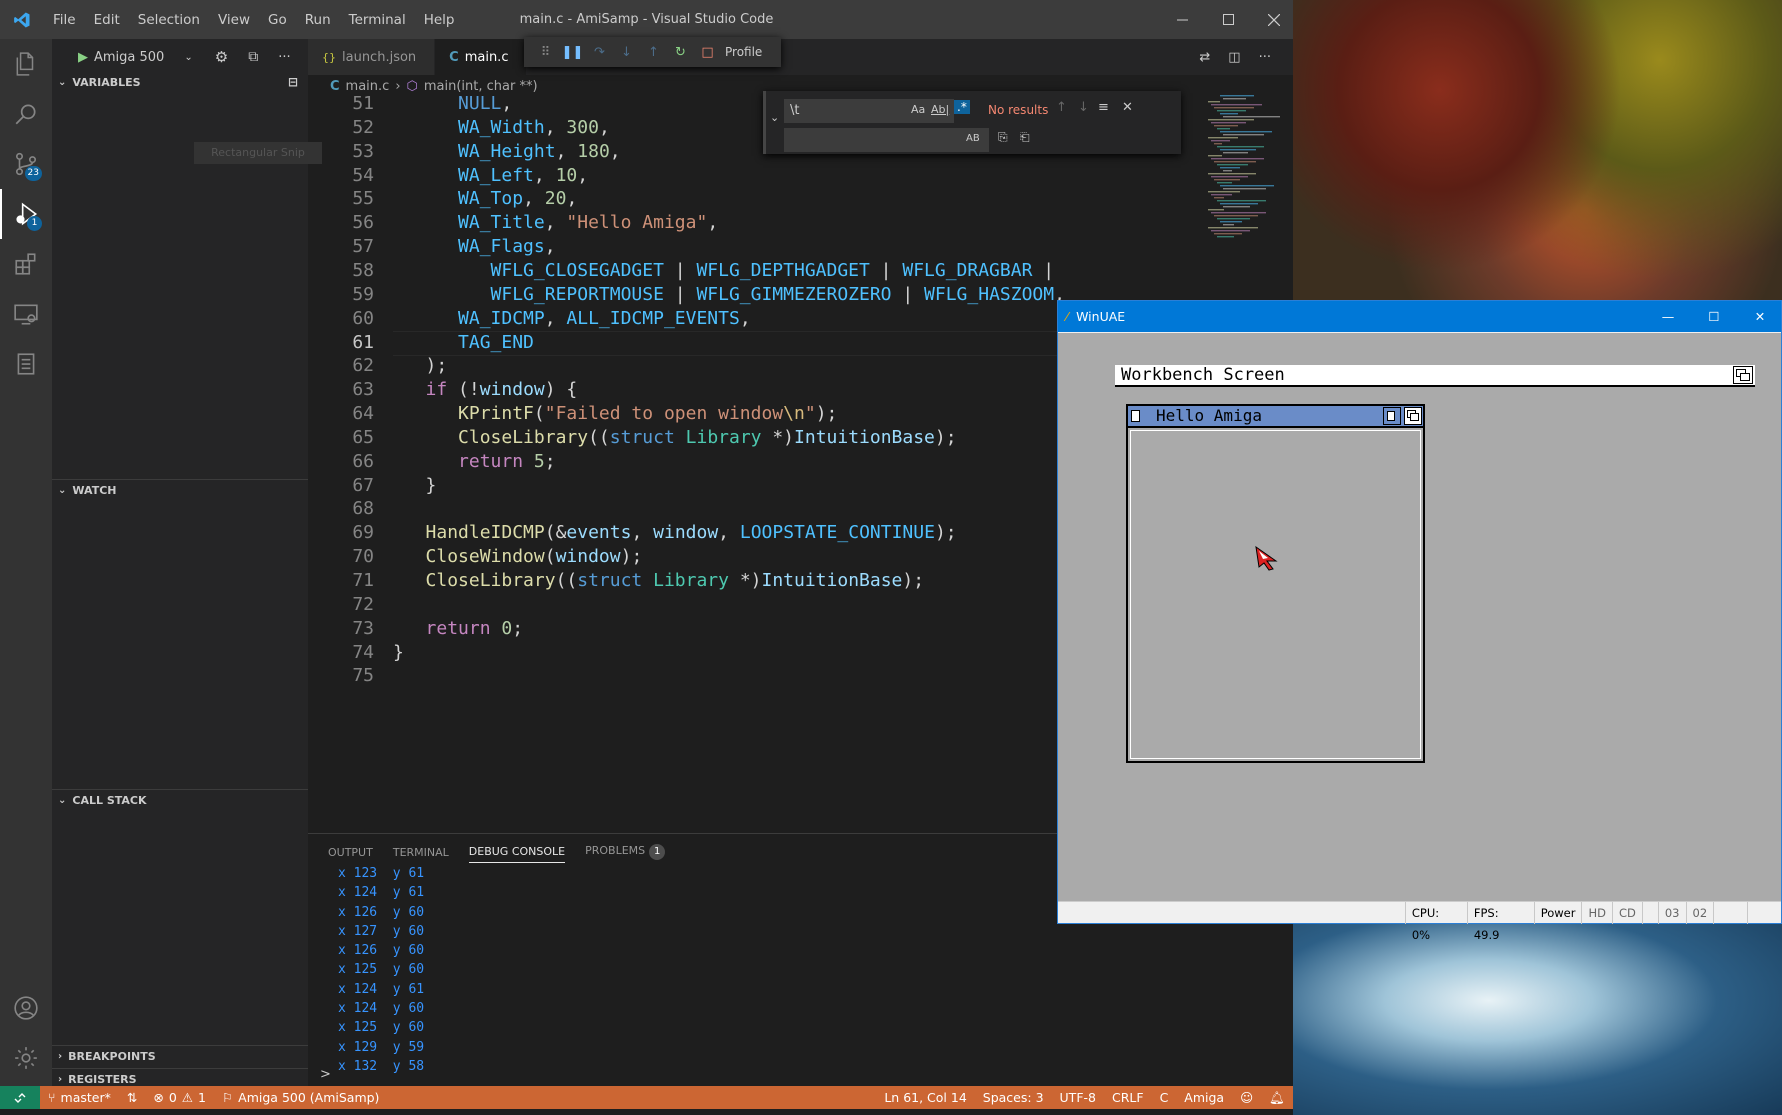  I want to click on screen-depth-gadget-icon, so click(1743, 375).